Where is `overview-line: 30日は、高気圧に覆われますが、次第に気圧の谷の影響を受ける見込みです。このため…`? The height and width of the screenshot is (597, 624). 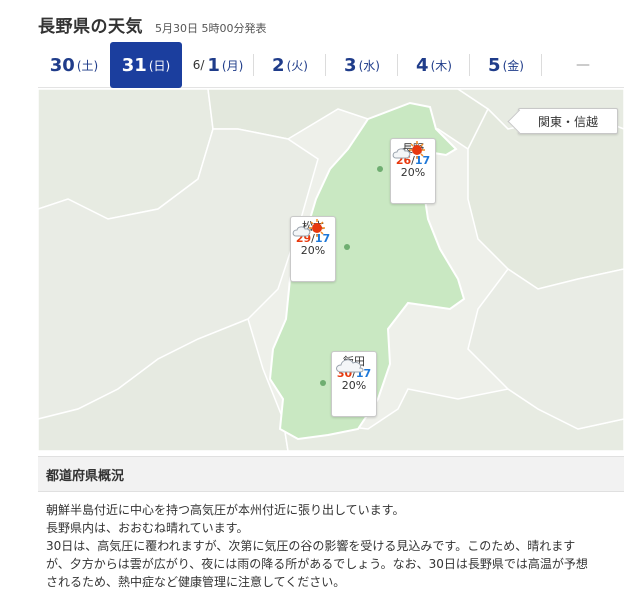
overview-line: 30日は、高気圧に覆われますが、次第に気圧の谷の影響を受ける見込みです。このため… is located at coordinates (311, 546).